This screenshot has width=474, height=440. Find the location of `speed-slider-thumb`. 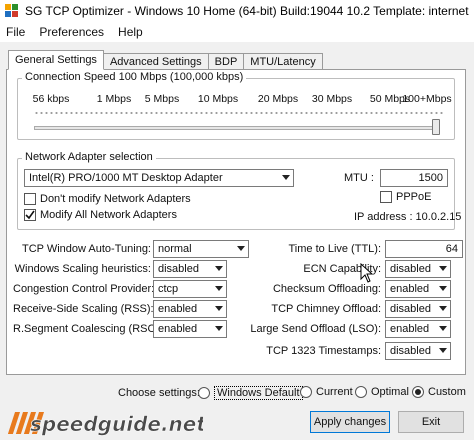

speed-slider-thumb is located at coordinates (436, 127).